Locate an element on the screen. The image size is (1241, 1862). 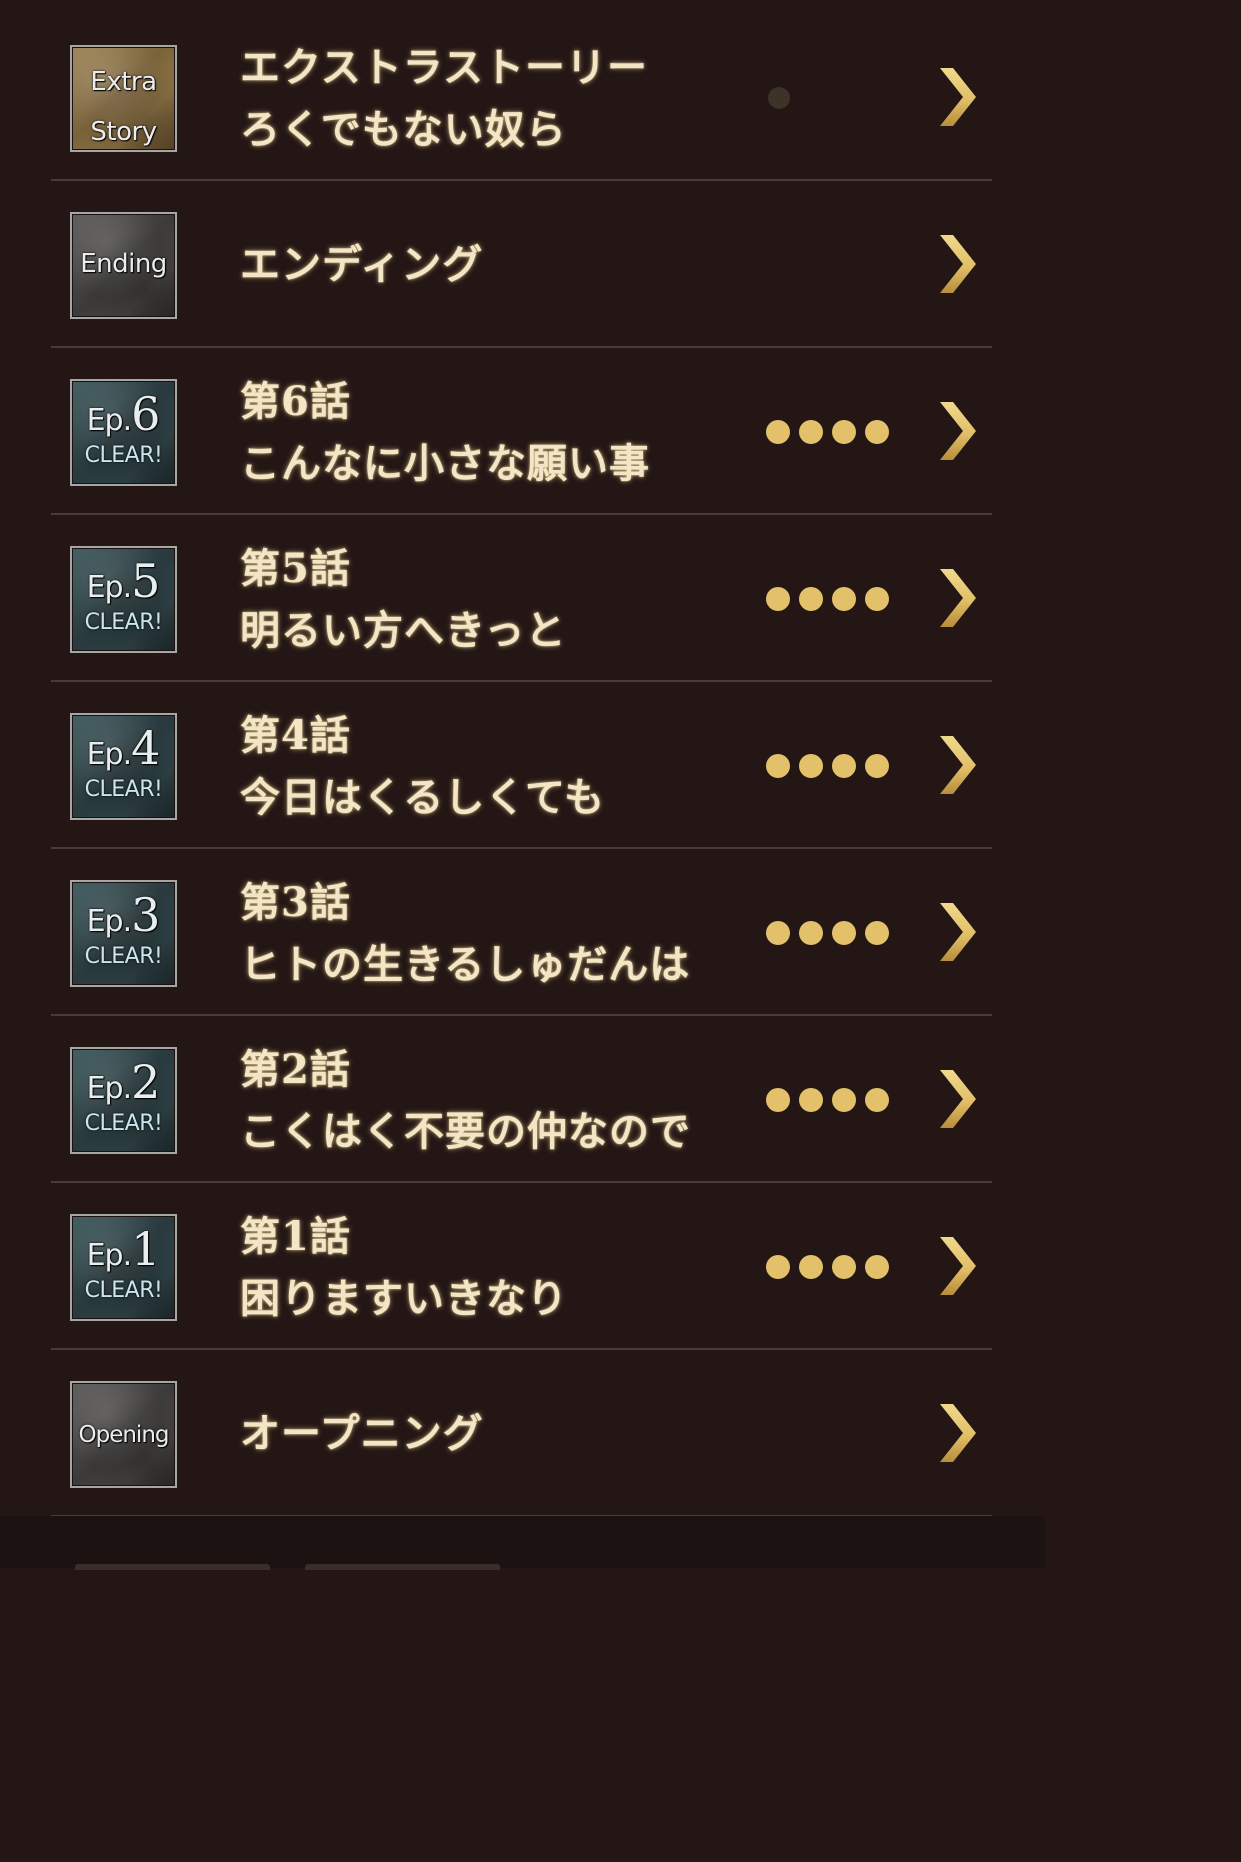
episode-title-line1: 第4話 is located at coordinates (295, 735).